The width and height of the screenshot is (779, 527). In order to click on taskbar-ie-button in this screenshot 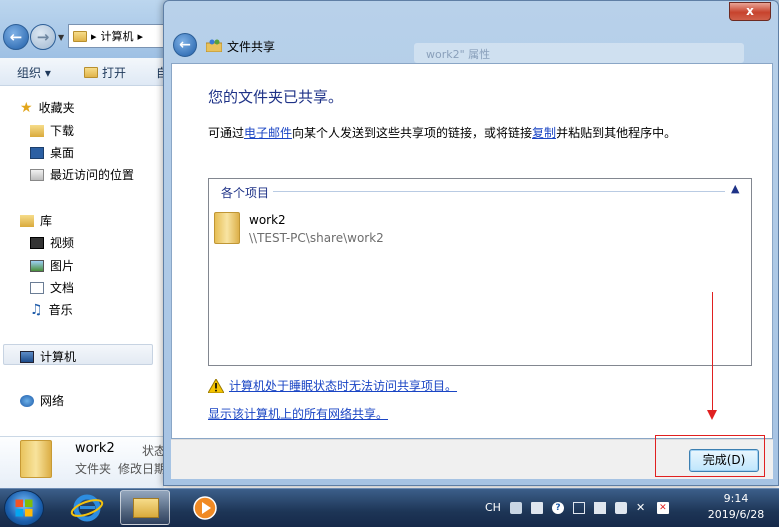, I will do `click(87, 507)`.